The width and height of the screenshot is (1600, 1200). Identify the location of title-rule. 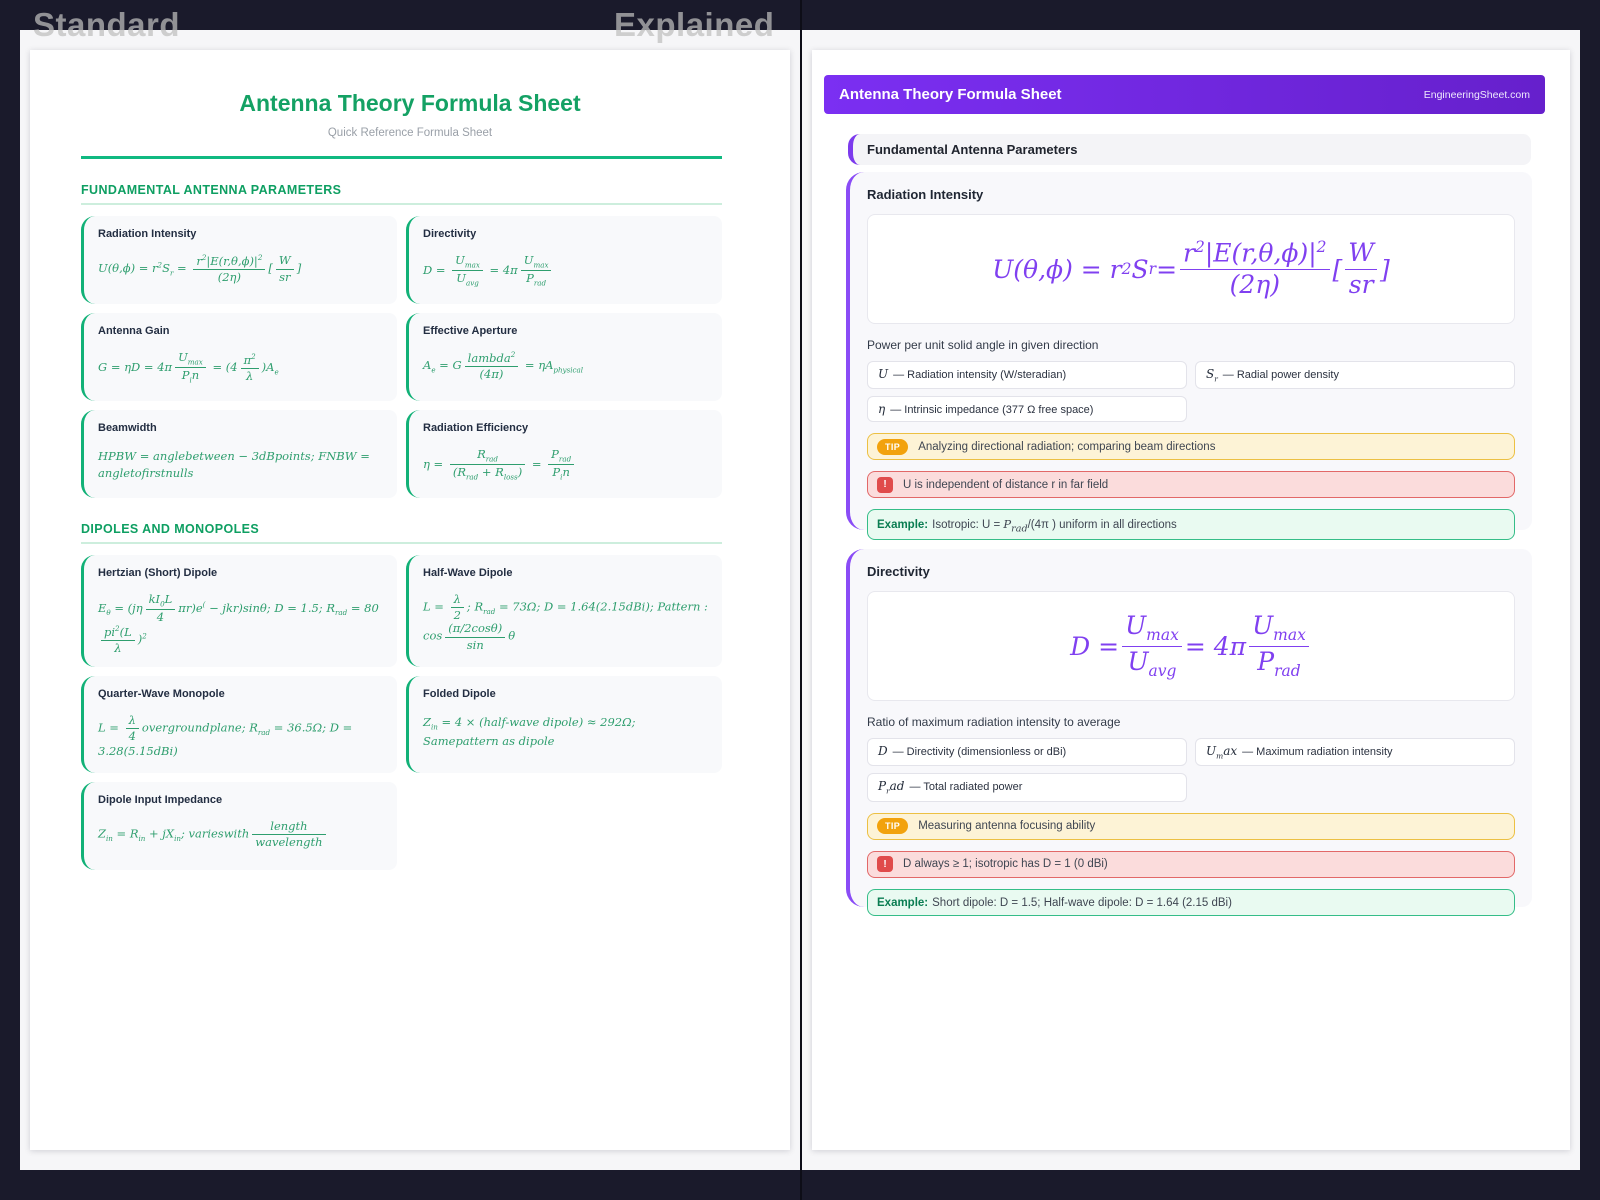
(401, 157).